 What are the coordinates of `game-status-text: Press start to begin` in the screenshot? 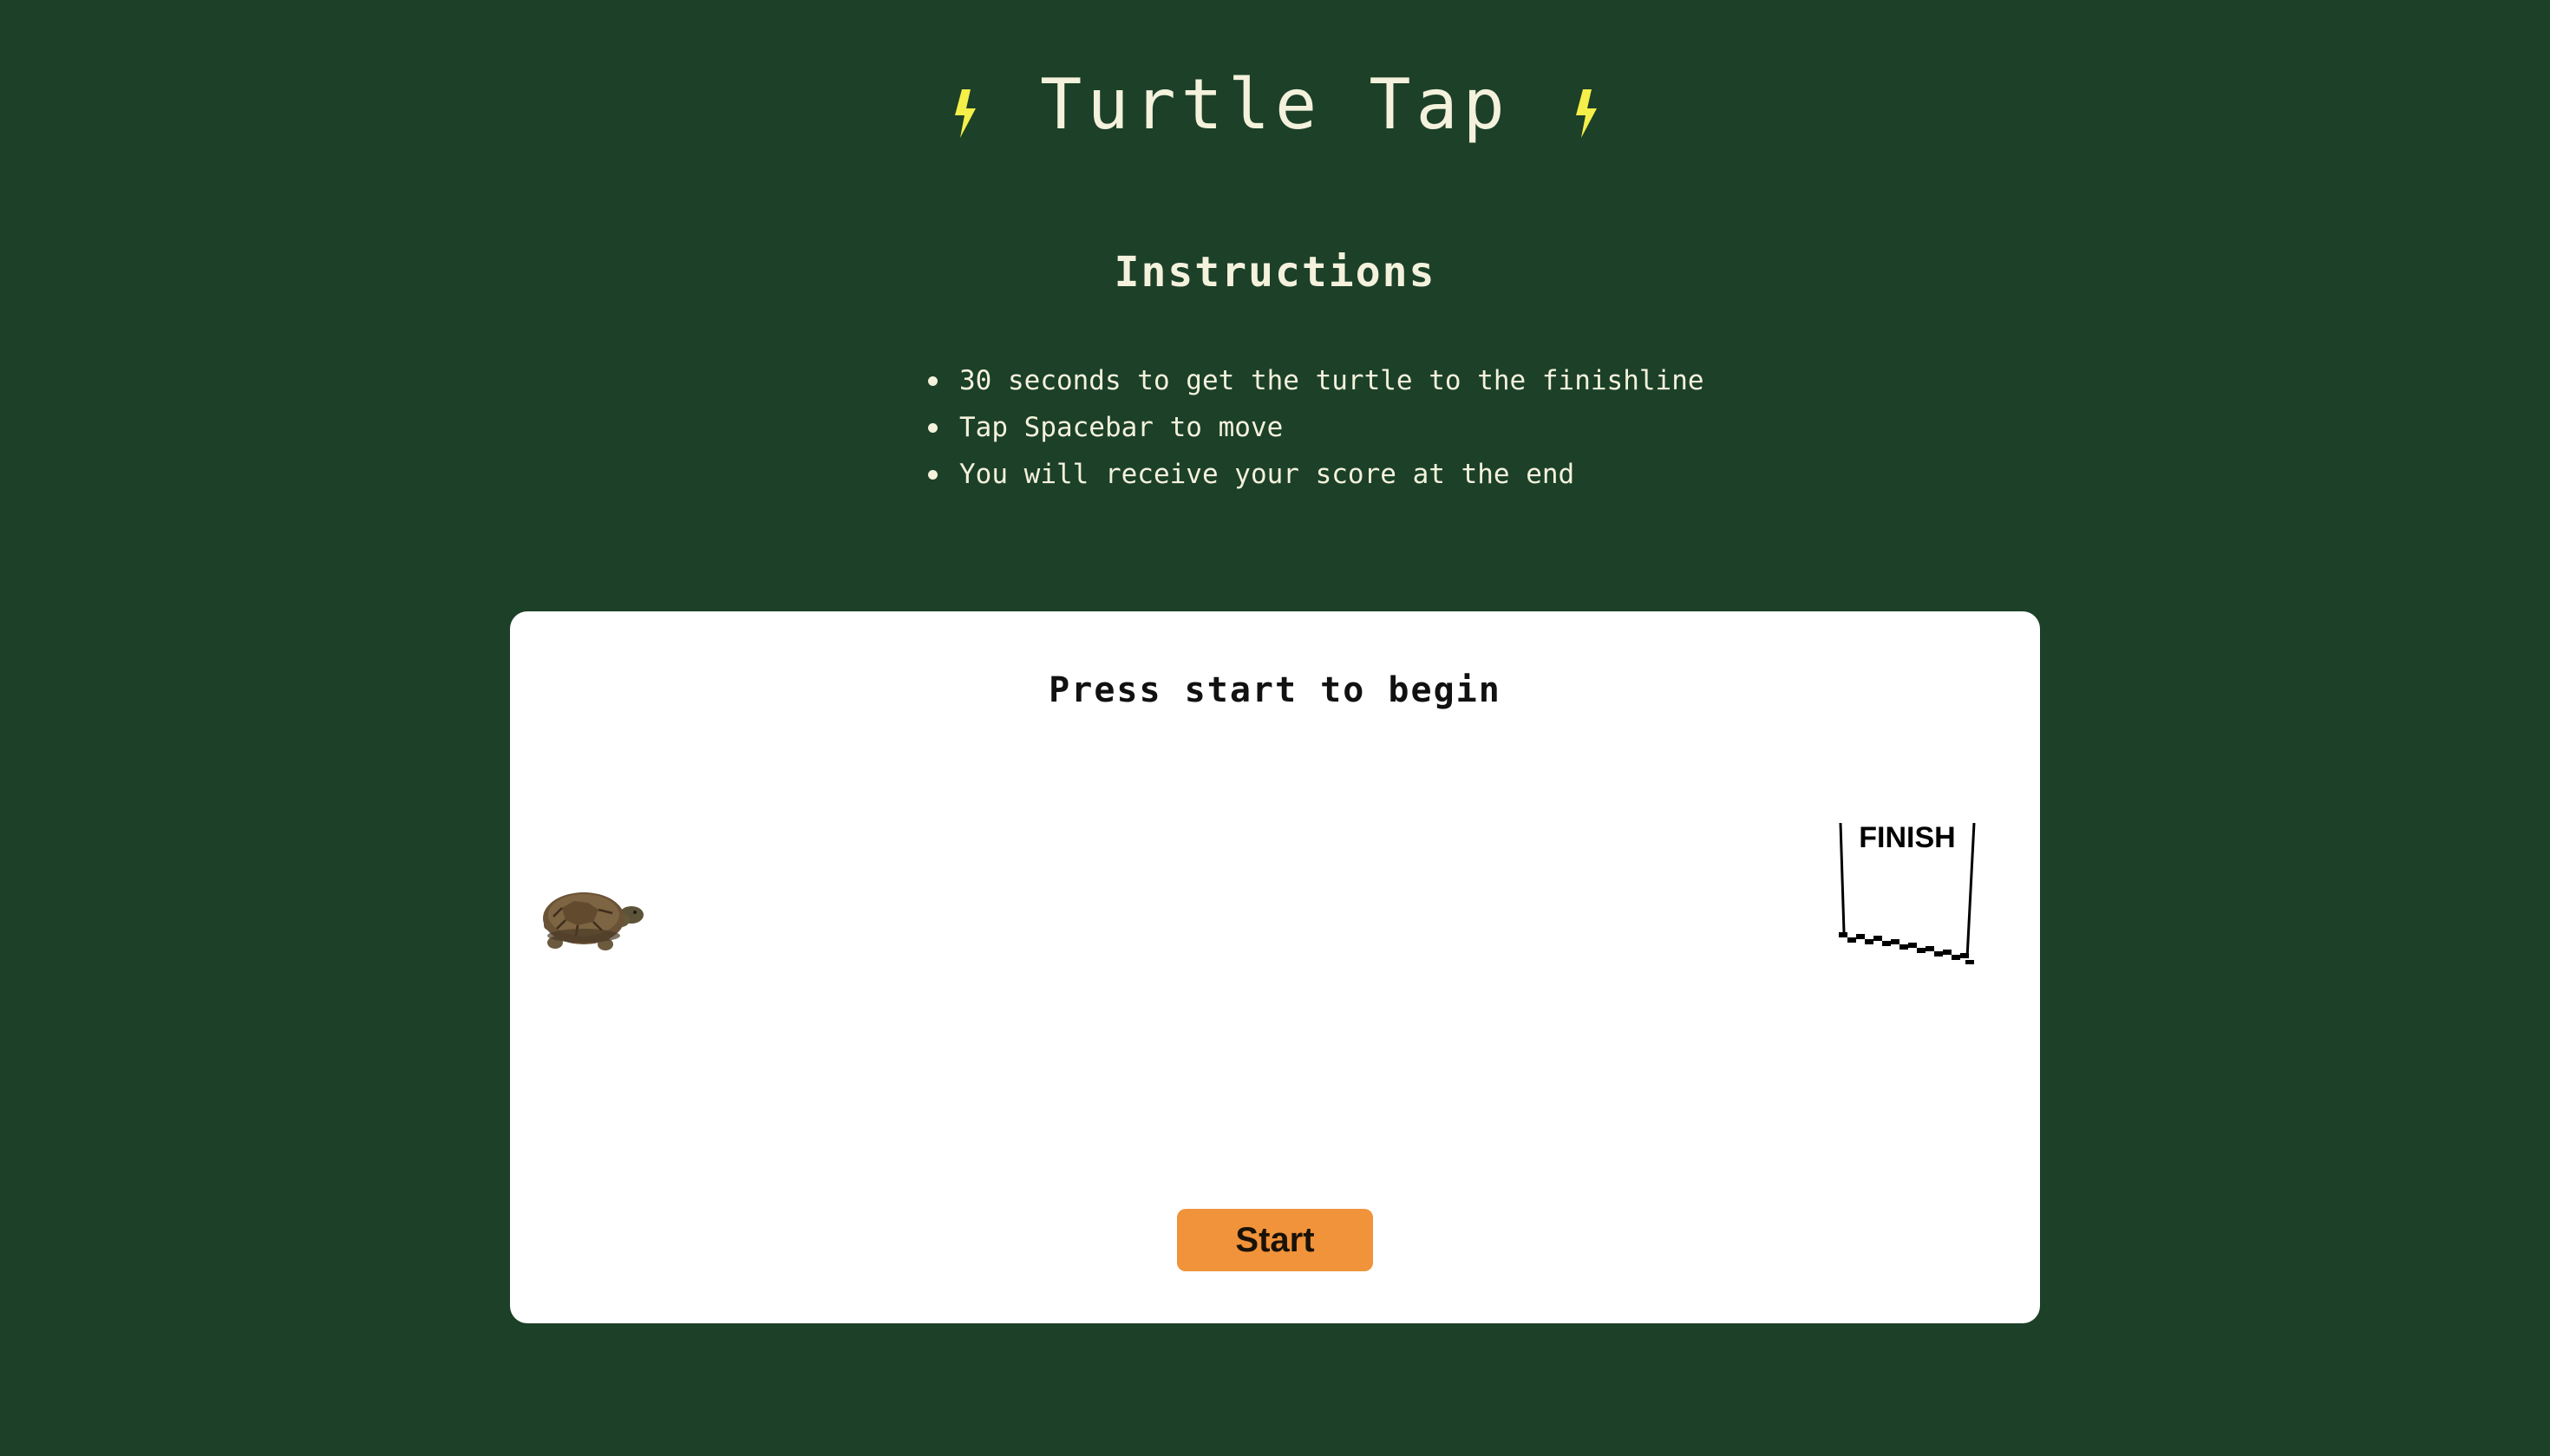 It's located at (1275, 690).